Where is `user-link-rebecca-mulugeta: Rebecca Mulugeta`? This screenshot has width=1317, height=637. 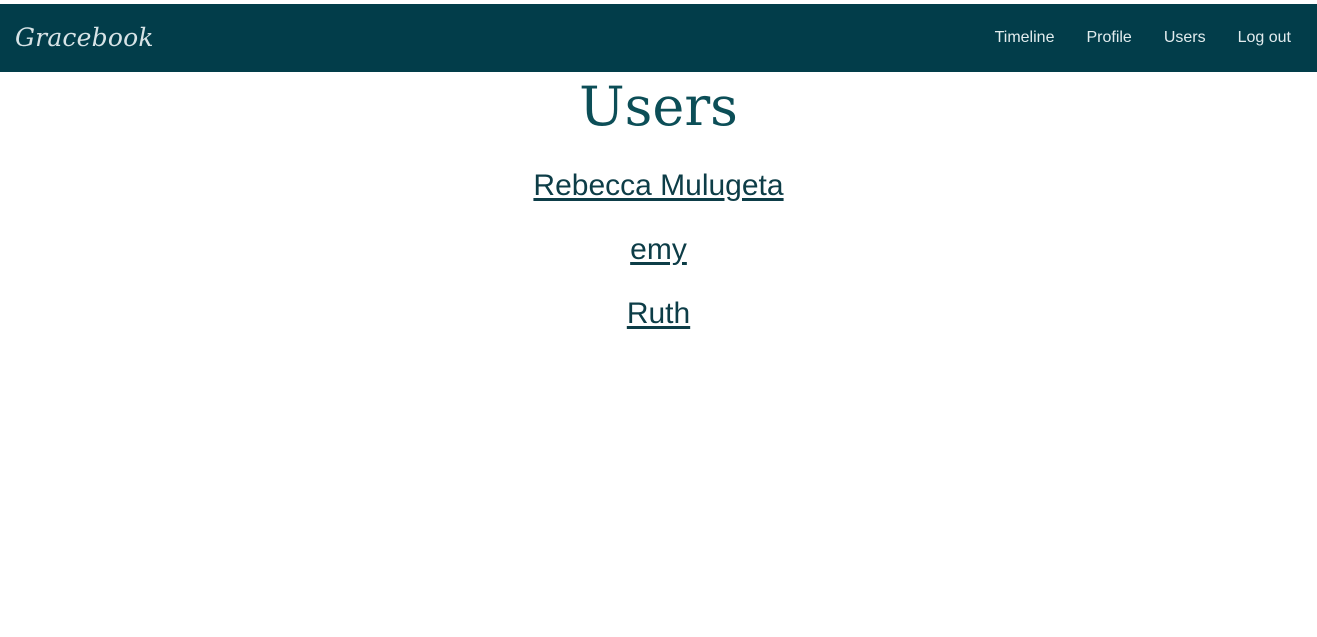 user-link-rebecca-mulugeta: Rebecca Mulugeta is located at coordinates (658, 185).